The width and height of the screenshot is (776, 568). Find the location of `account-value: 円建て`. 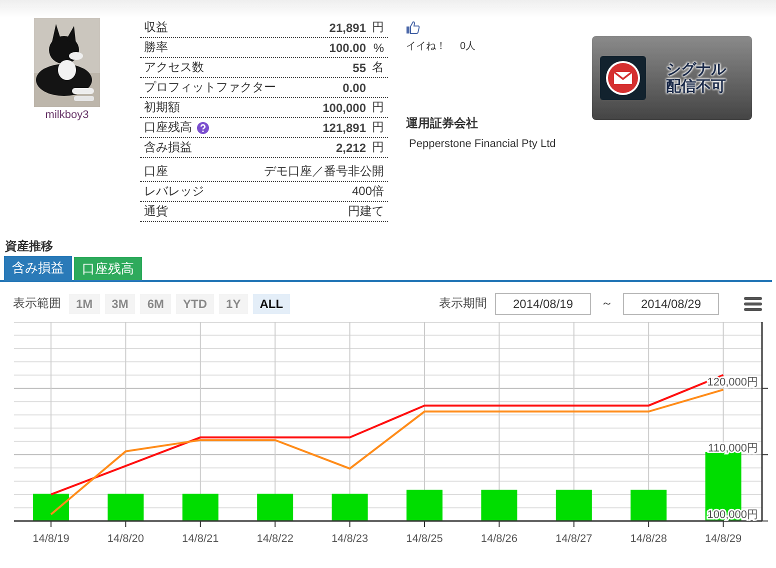

account-value: 円建て is located at coordinates (366, 211).